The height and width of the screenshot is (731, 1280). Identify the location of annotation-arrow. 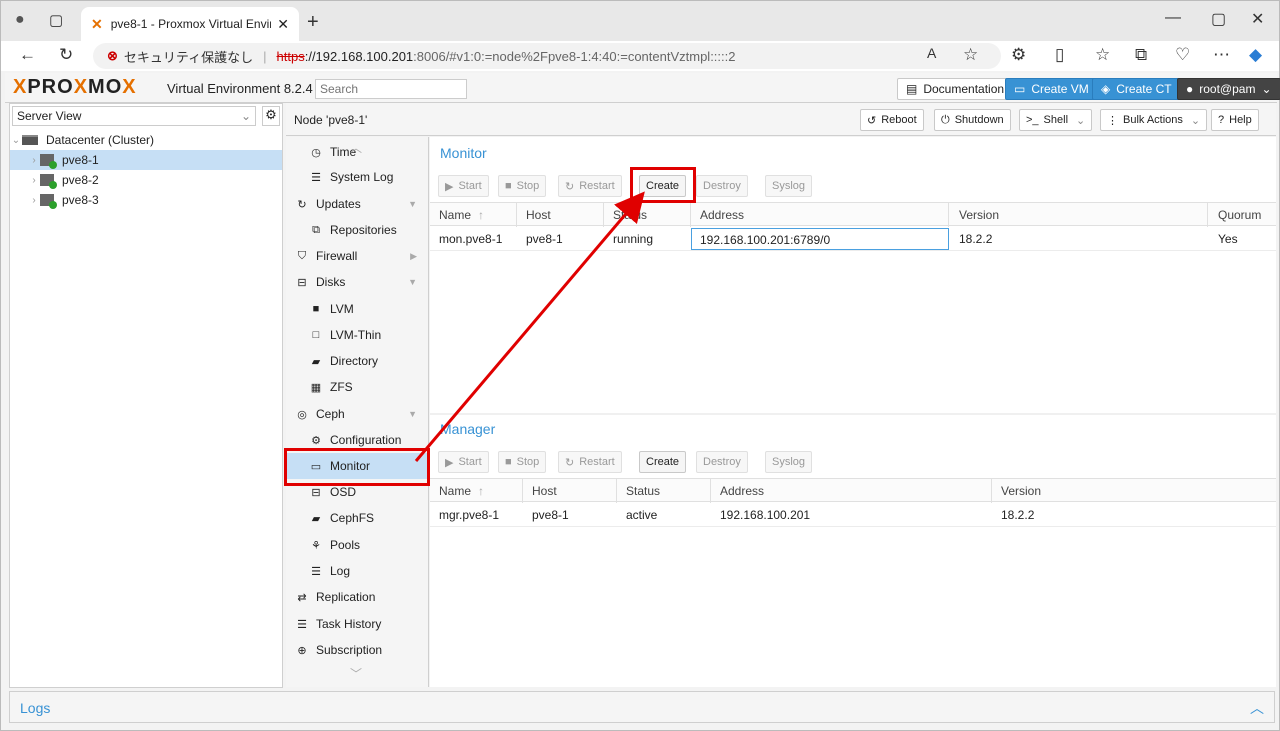
(529, 326).